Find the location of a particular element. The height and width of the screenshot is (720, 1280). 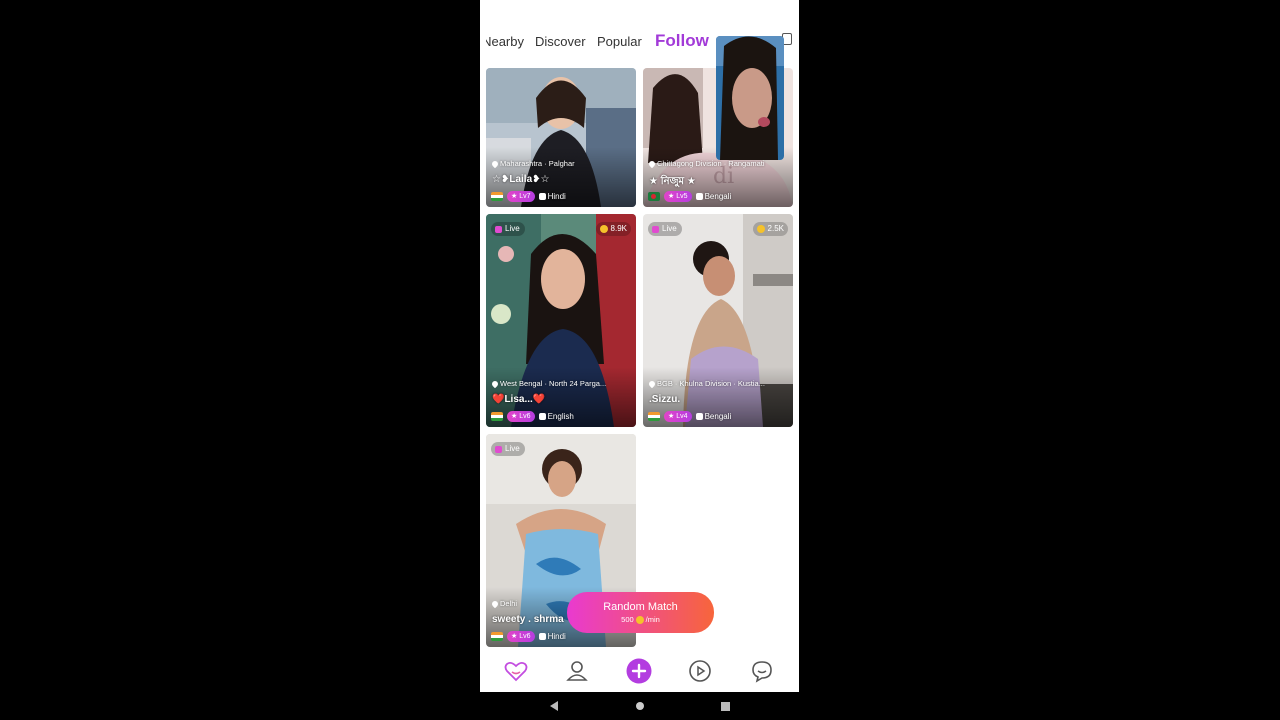

profile-meta: ★ Lv6 Hindi is located at coordinates (528, 636).